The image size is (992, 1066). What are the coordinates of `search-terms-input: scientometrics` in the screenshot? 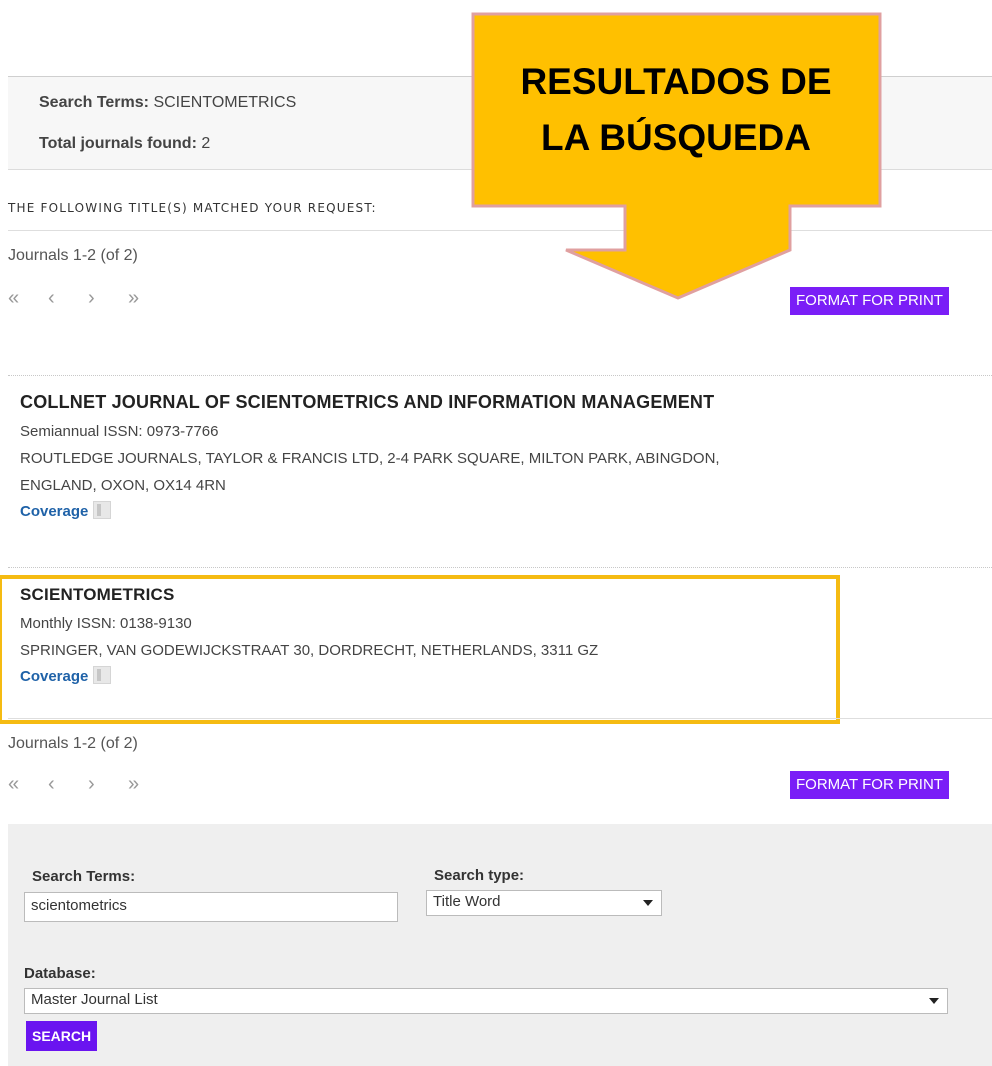 It's located at (211, 907).